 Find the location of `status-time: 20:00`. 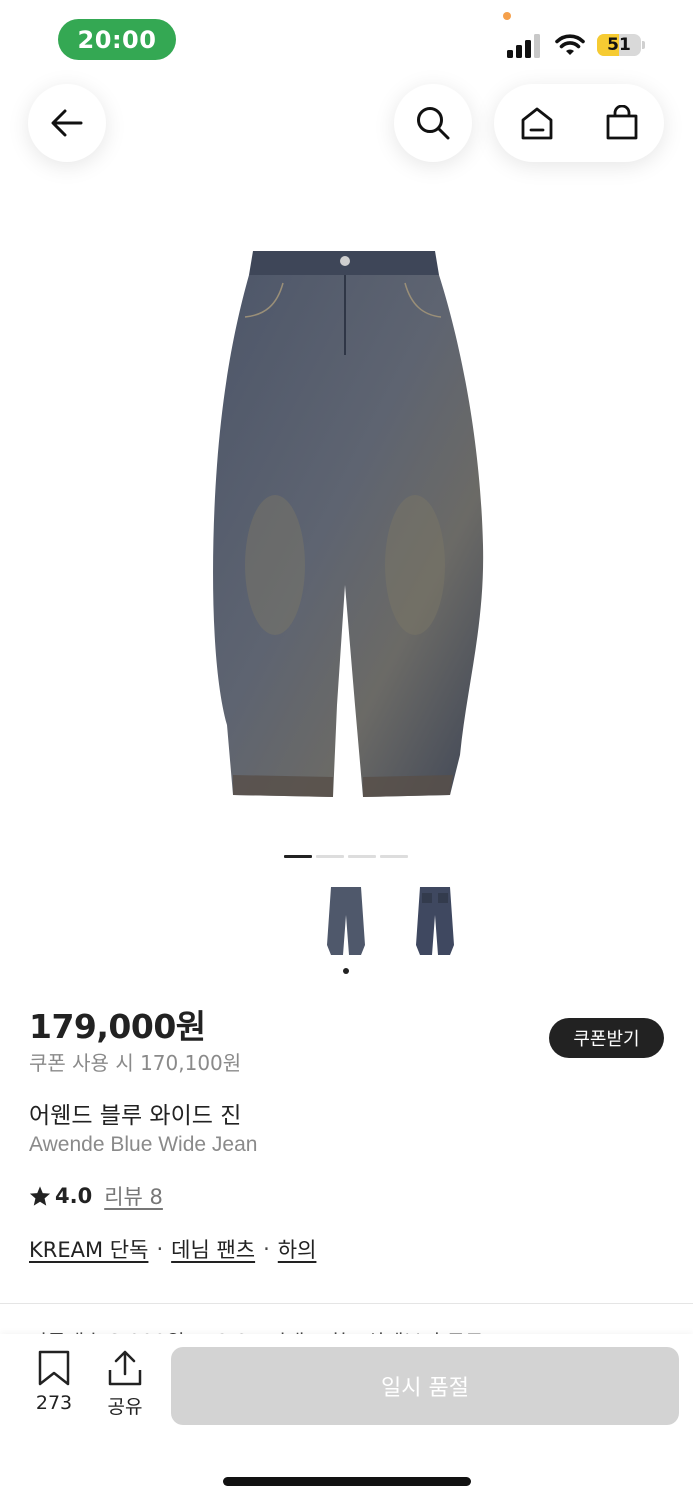

status-time: 20:00 is located at coordinates (117, 39).